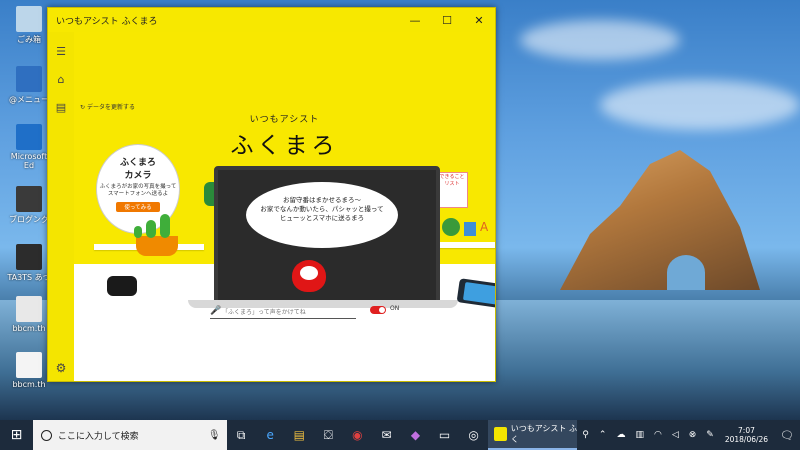 The image size is (800, 450). I want to click on recycle-bin-icon, so click(29, 19).